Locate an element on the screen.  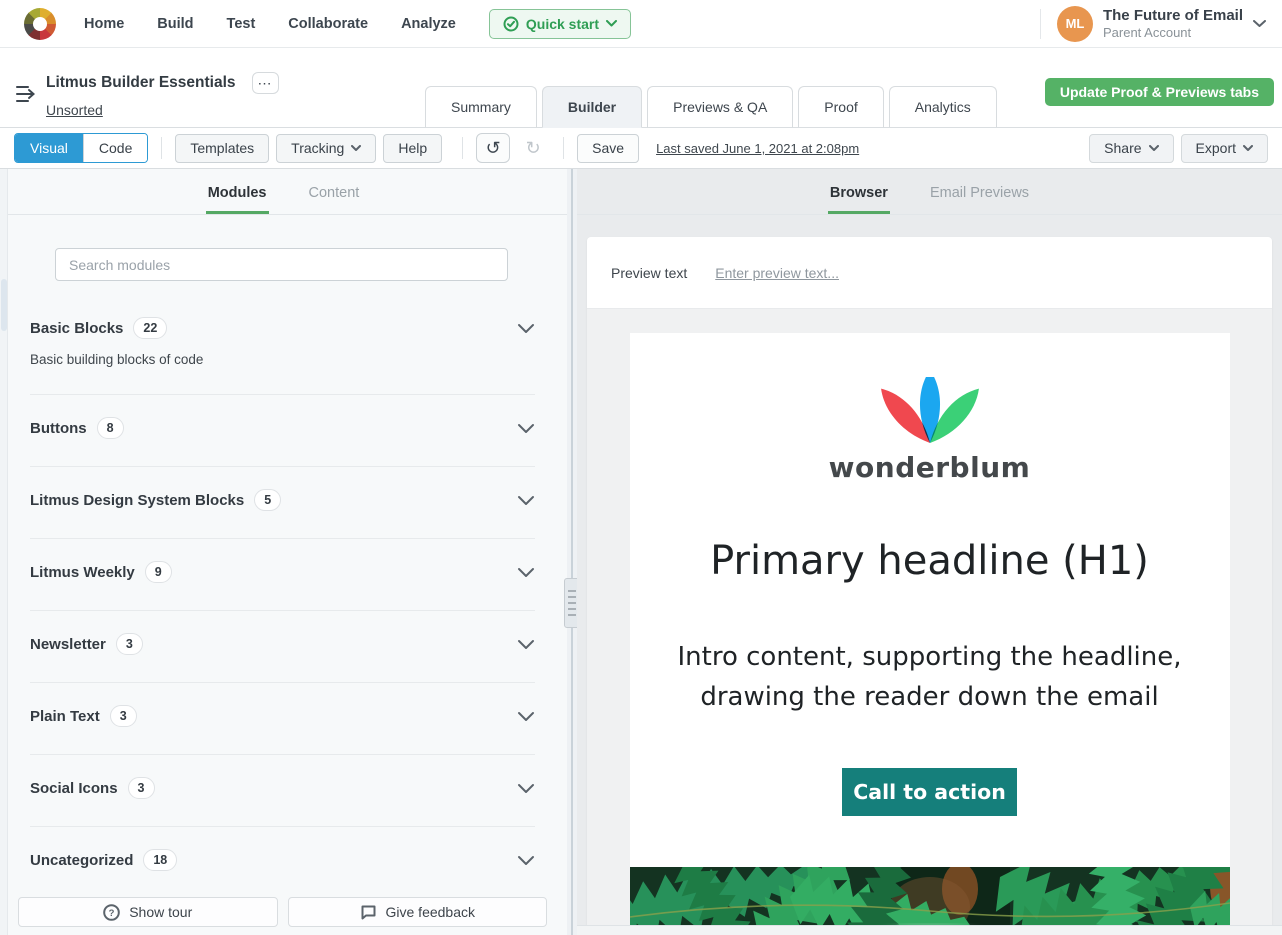
question-circle-icon: ? is located at coordinates (112, 912).